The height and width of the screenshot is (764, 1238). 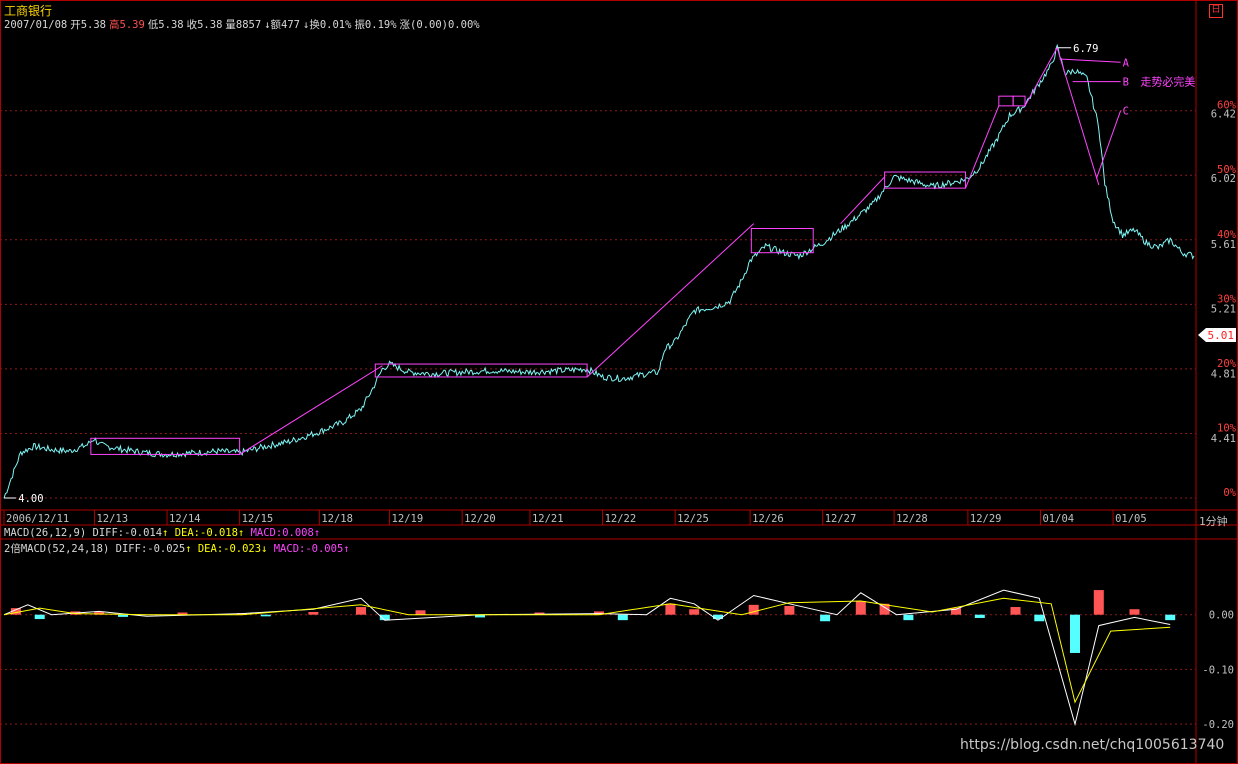 What do you see at coordinates (30, 499) in the screenshot?
I see `low-label: 4.00` at bounding box center [30, 499].